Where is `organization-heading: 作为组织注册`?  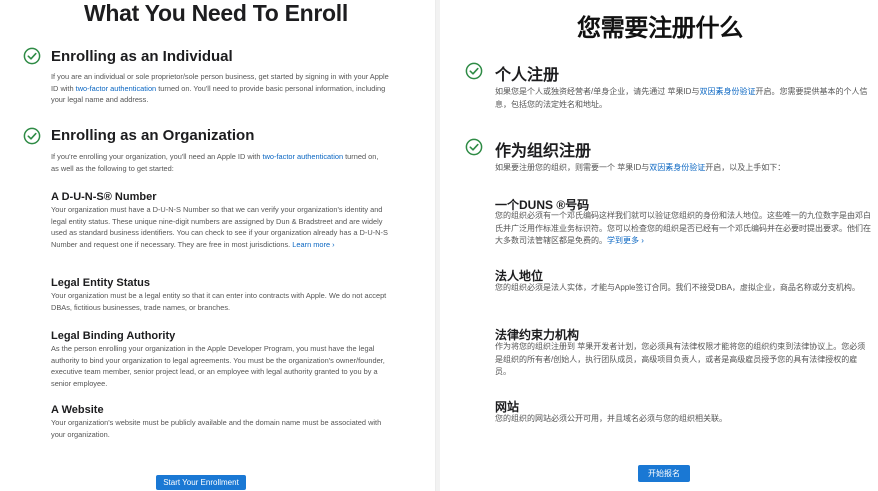 organization-heading: 作为组织注册 is located at coordinates (543, 151).